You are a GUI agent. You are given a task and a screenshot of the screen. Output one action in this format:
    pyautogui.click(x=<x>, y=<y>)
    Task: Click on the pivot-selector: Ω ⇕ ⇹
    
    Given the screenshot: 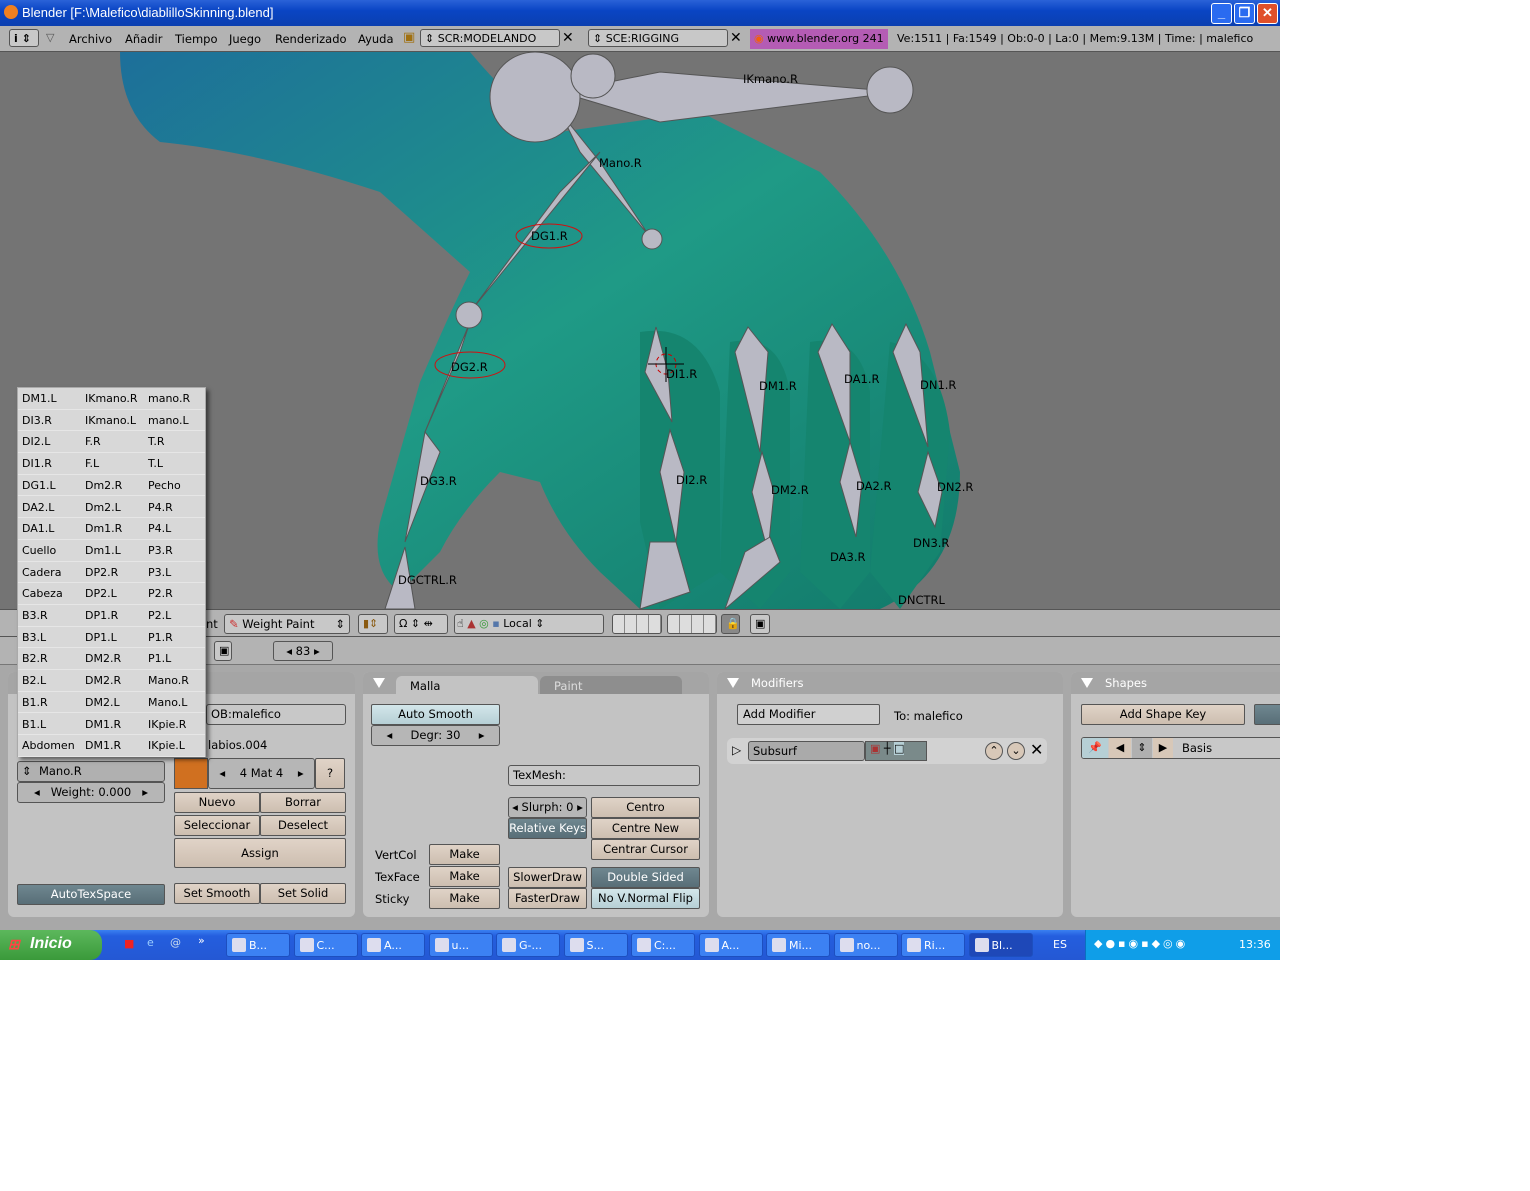 What is the action you would take?
    pyautogui.click(x=421, y=624)
    